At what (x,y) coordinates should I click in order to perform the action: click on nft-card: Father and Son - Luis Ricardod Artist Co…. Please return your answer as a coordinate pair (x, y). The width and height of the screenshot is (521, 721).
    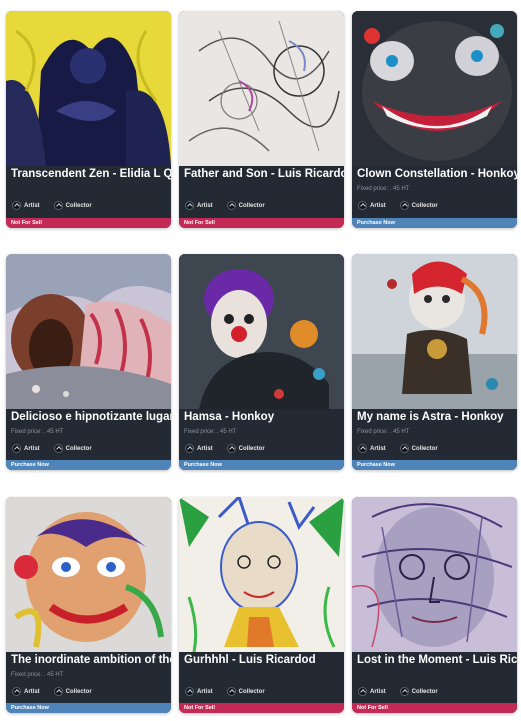
    Looking at the image, I should click on (261, 119).